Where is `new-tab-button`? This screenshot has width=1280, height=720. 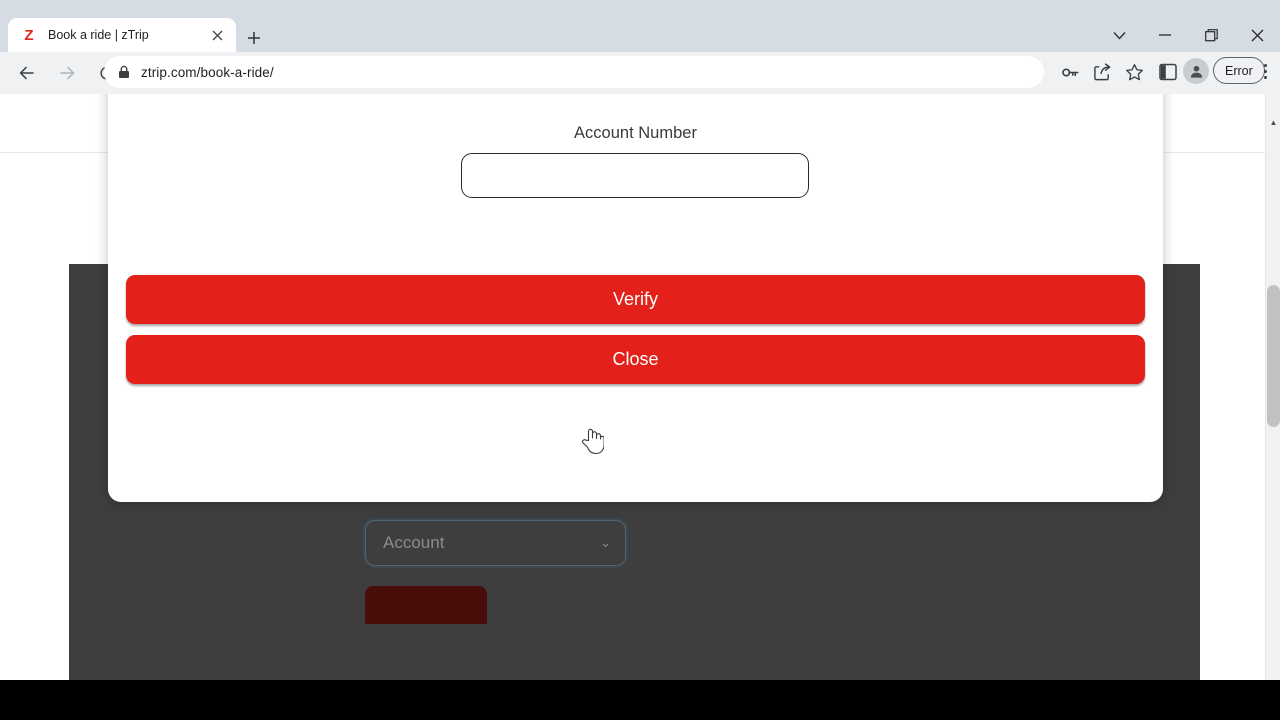 new-tab-button is located at coordinates (254, 38).